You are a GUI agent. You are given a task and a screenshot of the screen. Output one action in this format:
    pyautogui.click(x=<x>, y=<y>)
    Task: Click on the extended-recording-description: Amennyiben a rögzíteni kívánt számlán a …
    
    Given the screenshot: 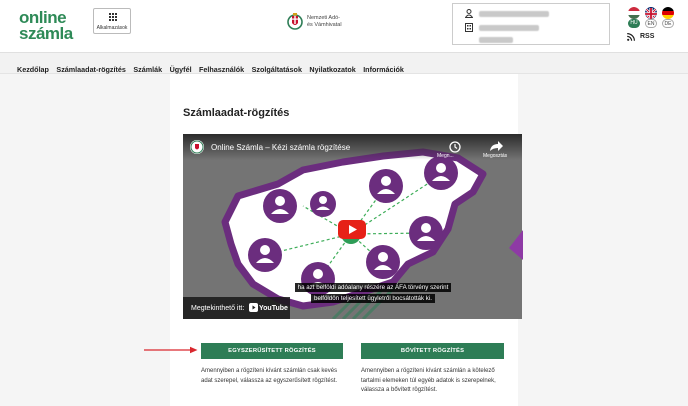 What is the action you would take?
    pyautogui.click(x=428, y=380)
    